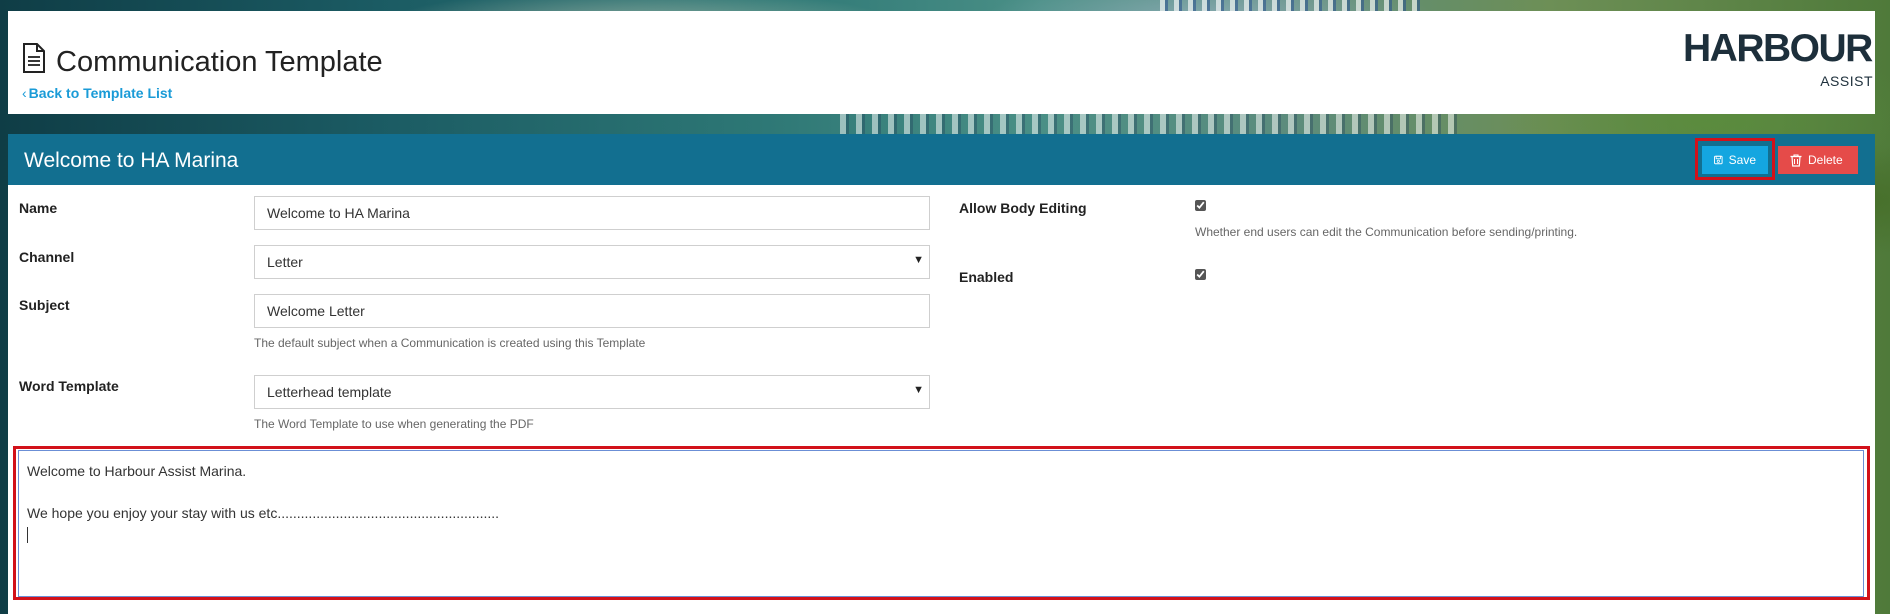 Image resolution: width=1890 pixels, height=614 pixels. I want to click on subject-input, so click(592, 311).